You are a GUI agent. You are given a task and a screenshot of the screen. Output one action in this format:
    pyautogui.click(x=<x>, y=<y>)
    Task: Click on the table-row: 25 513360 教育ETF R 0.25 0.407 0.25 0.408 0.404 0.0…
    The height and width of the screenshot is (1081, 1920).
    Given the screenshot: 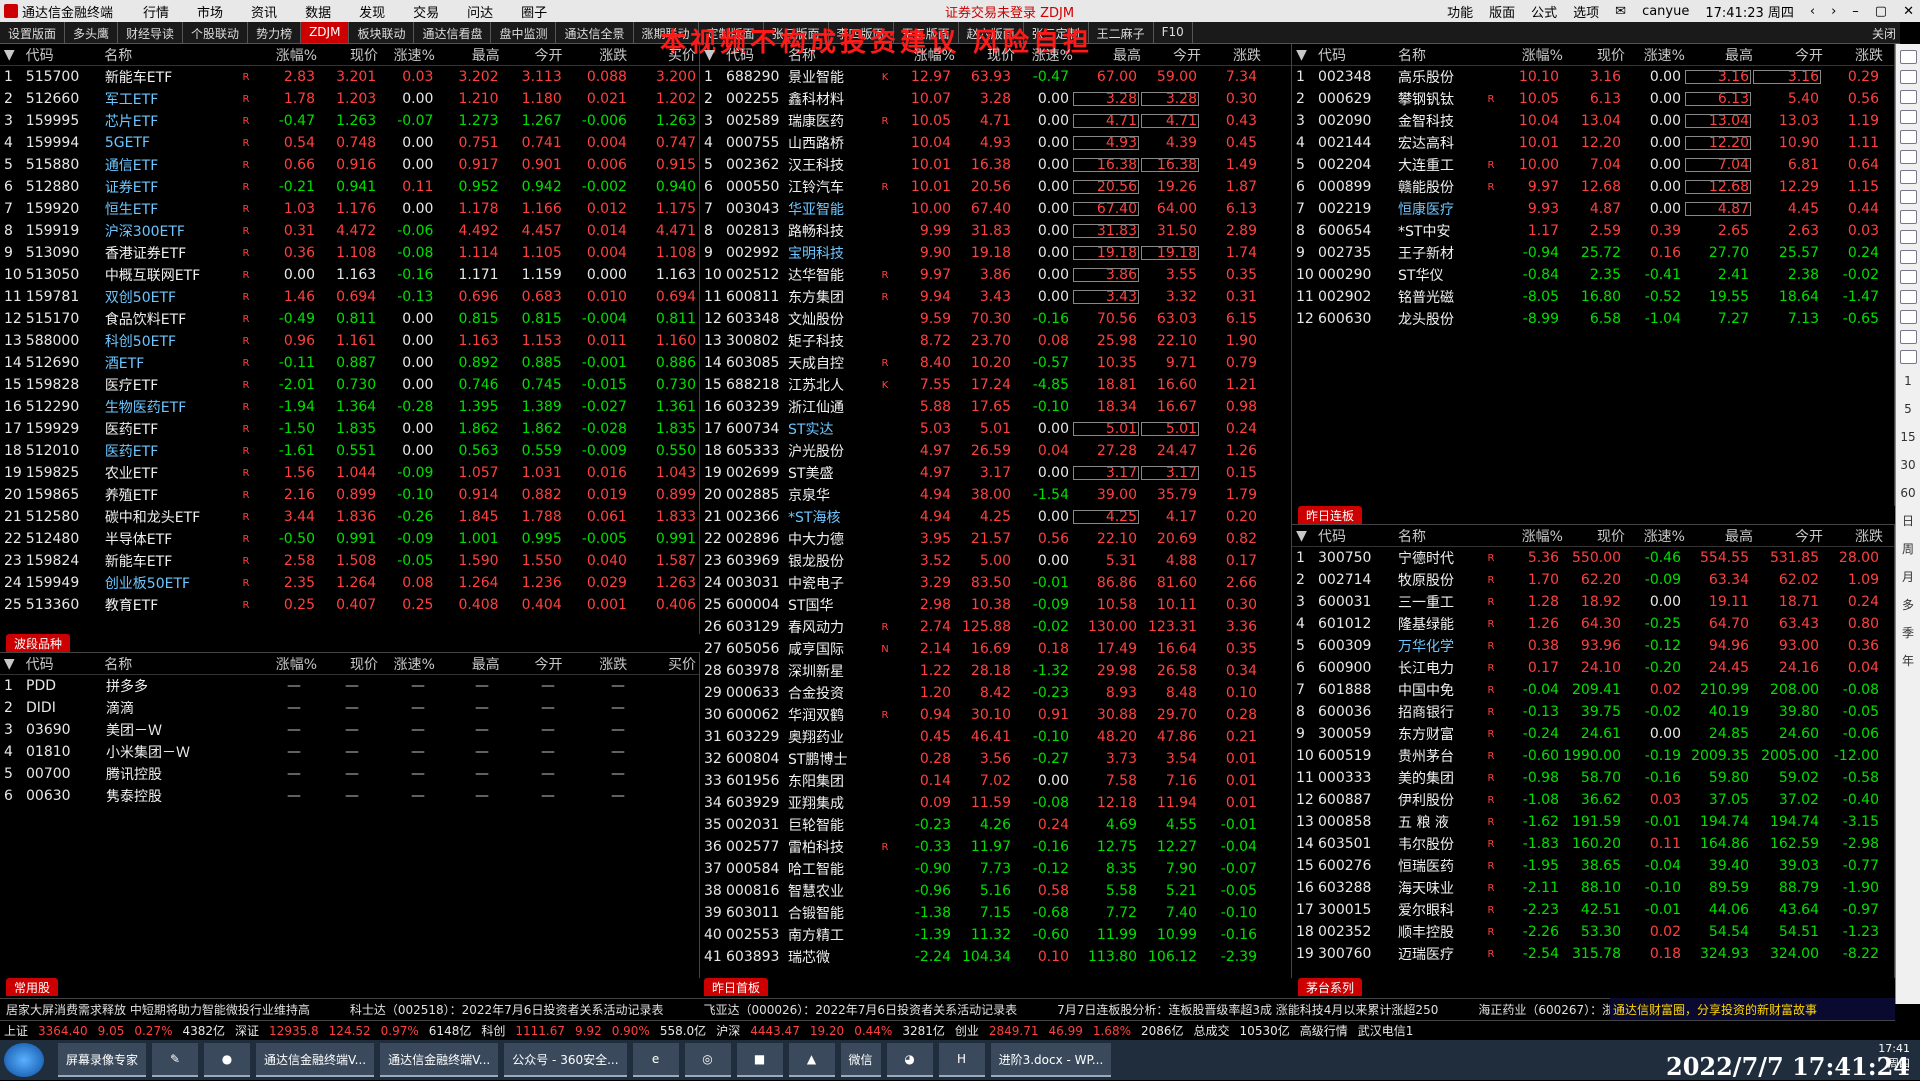 What is the action you would take?
    pyautogui.click(x=349, y=605)
    